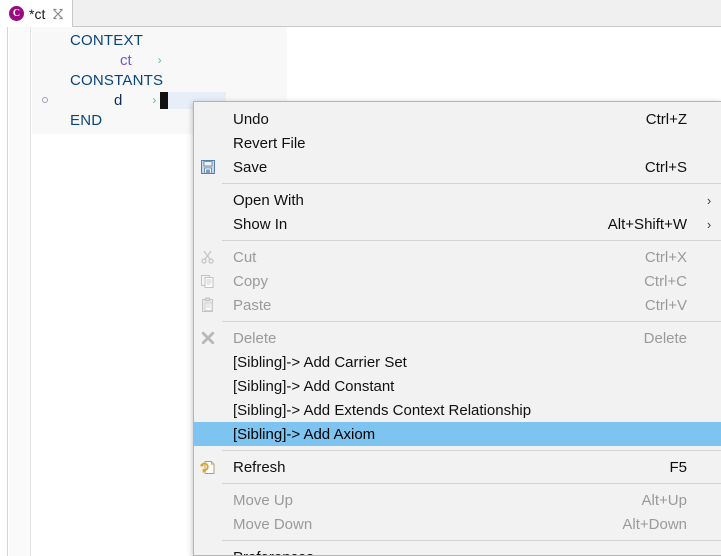 The image size is (721, 556). I want to click on menu-item-label: [Sibling]-> Add Axiom, so click(304, 434).